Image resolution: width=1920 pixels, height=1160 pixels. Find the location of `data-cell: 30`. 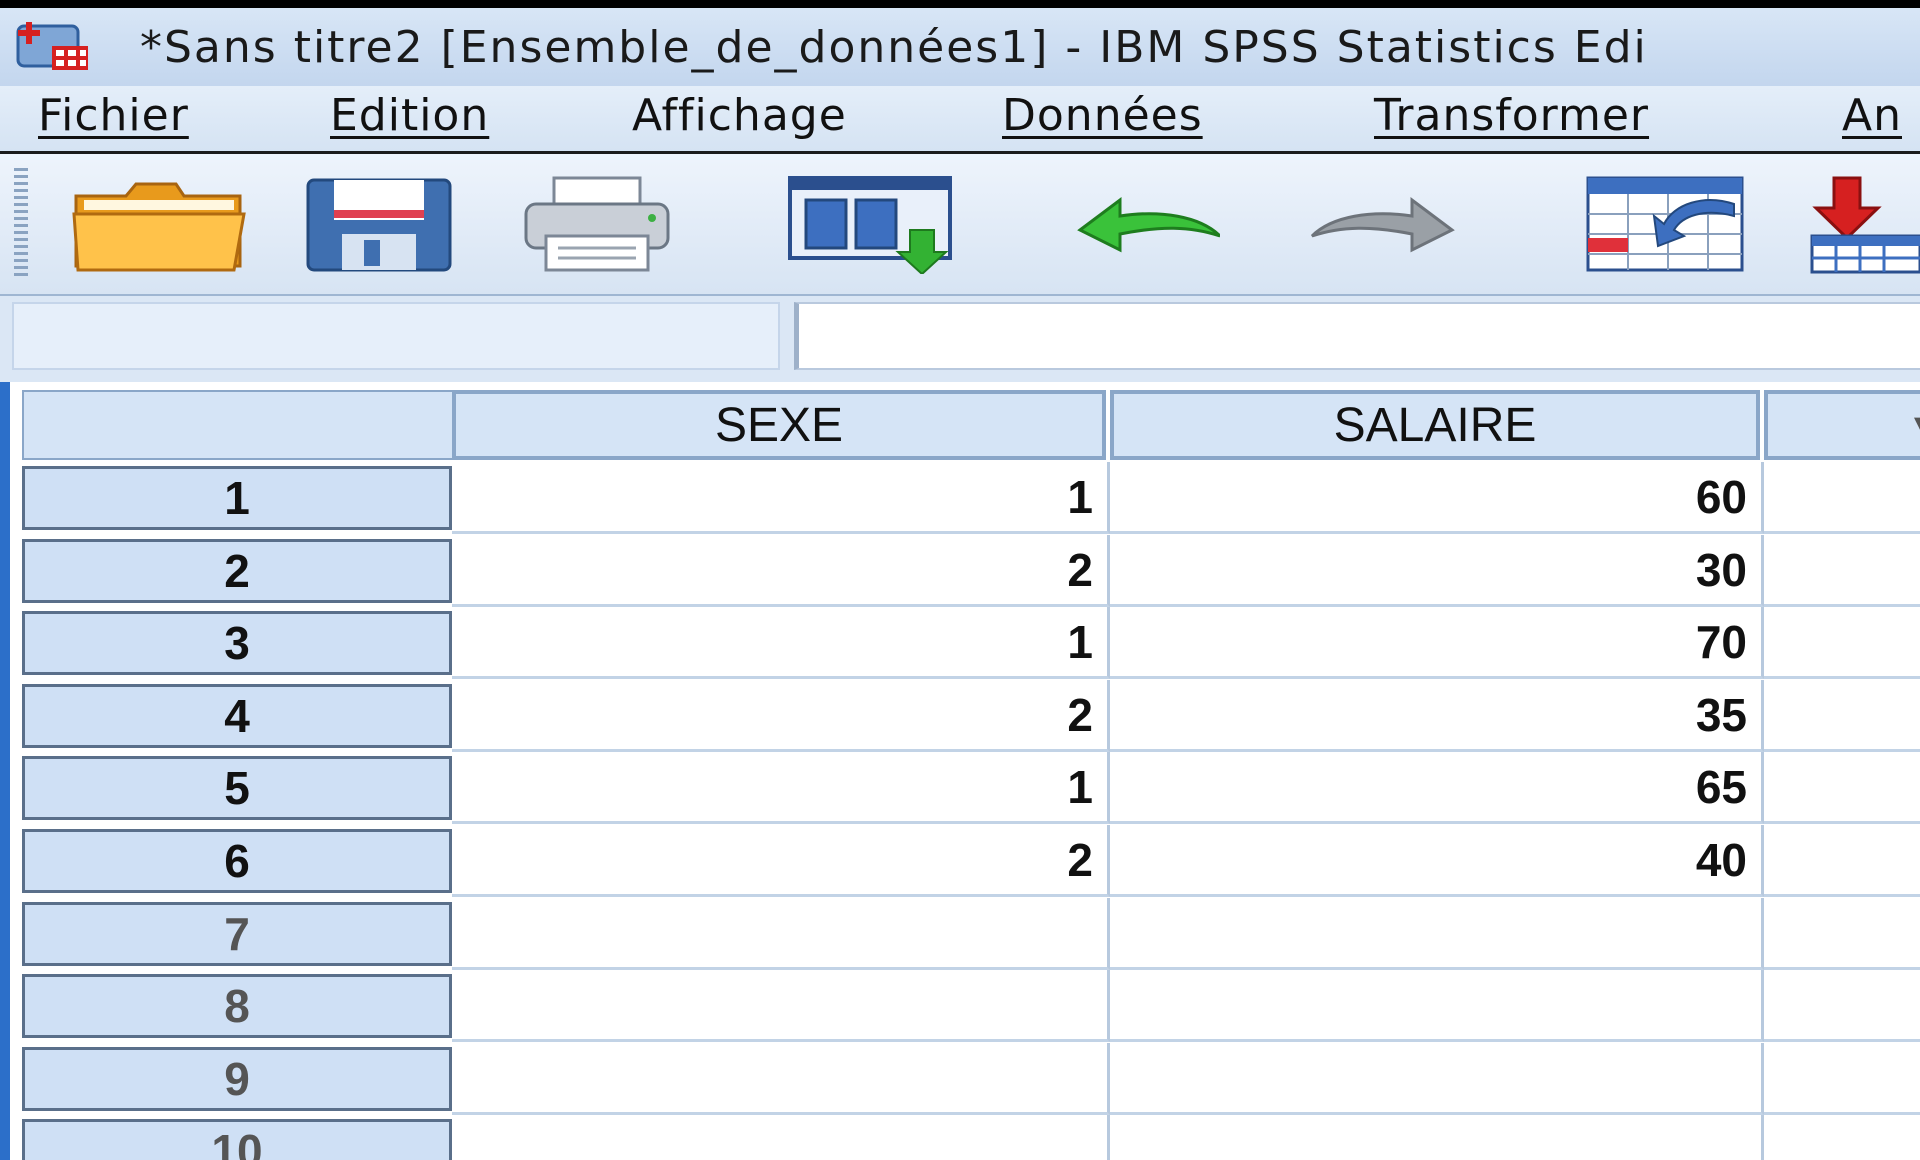

data-cell: 30 is located at coordinates (1437, 571).